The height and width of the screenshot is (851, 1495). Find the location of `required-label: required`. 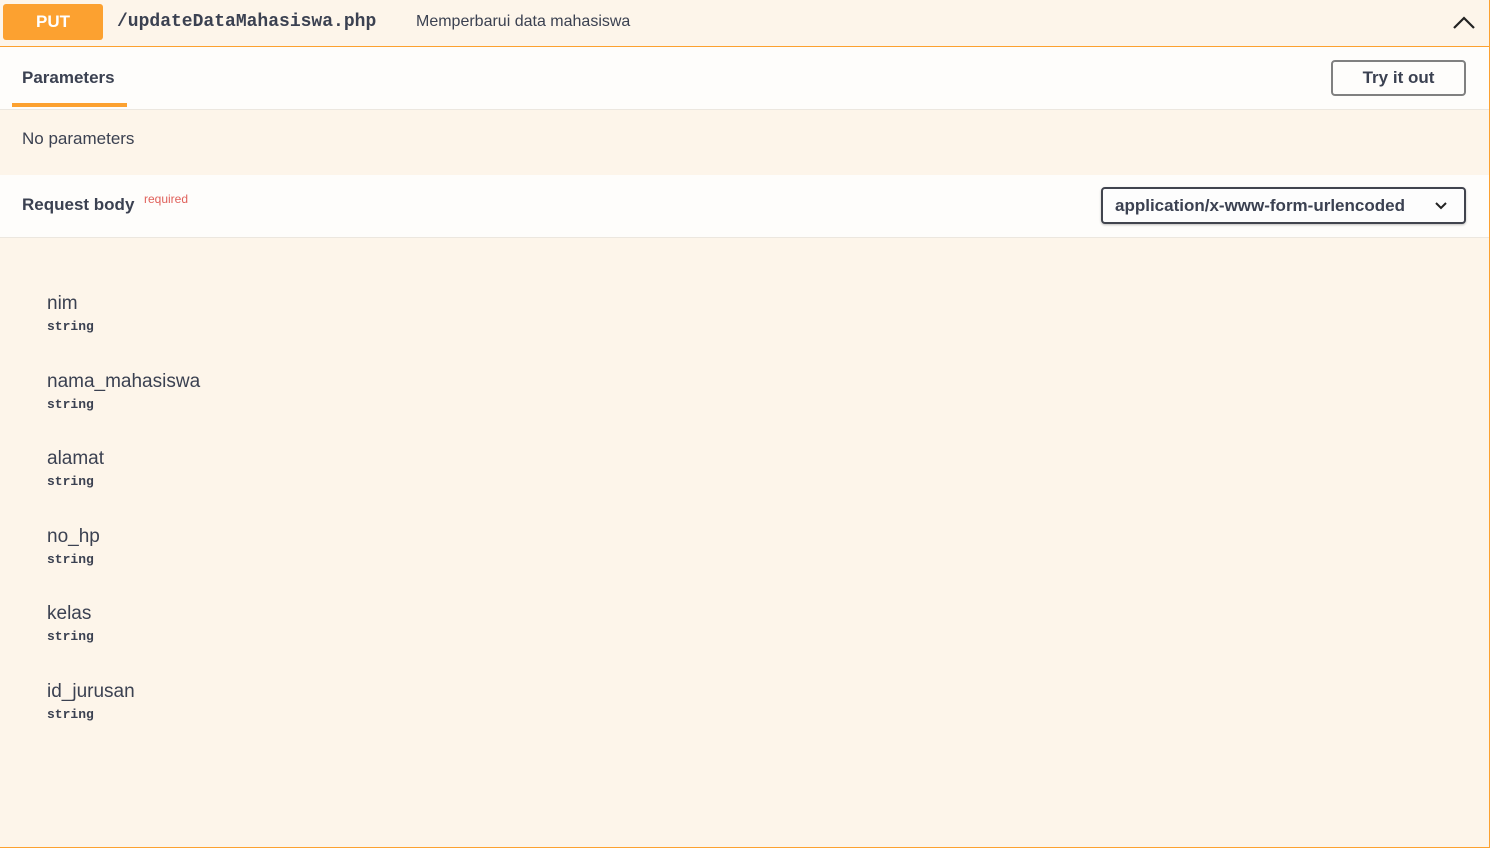

required-label: required is located at coordinates (166, 199).